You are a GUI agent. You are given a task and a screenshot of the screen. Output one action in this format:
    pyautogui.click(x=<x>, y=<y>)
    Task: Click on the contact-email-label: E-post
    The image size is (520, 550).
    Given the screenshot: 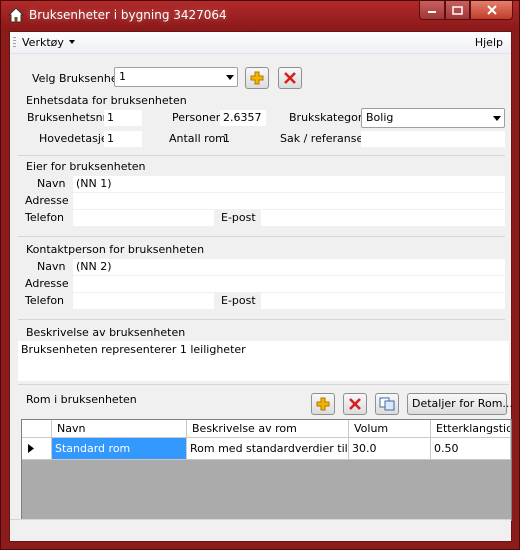 What is the action you would take?
    pyautogui.click(x=238, y=300)
    